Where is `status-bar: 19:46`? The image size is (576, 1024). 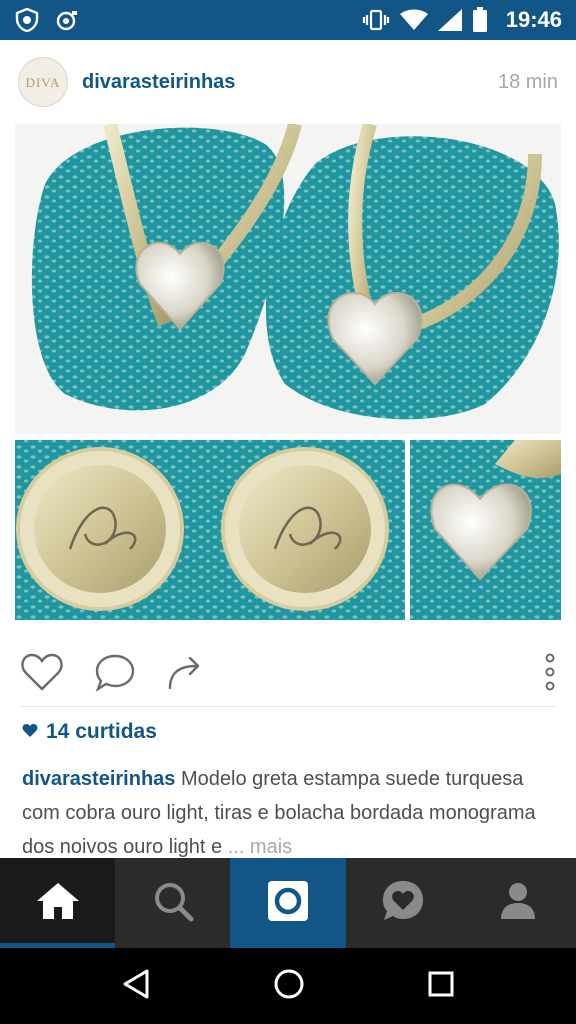
status-bar: 19:46 is located at coordinates (288, 20).